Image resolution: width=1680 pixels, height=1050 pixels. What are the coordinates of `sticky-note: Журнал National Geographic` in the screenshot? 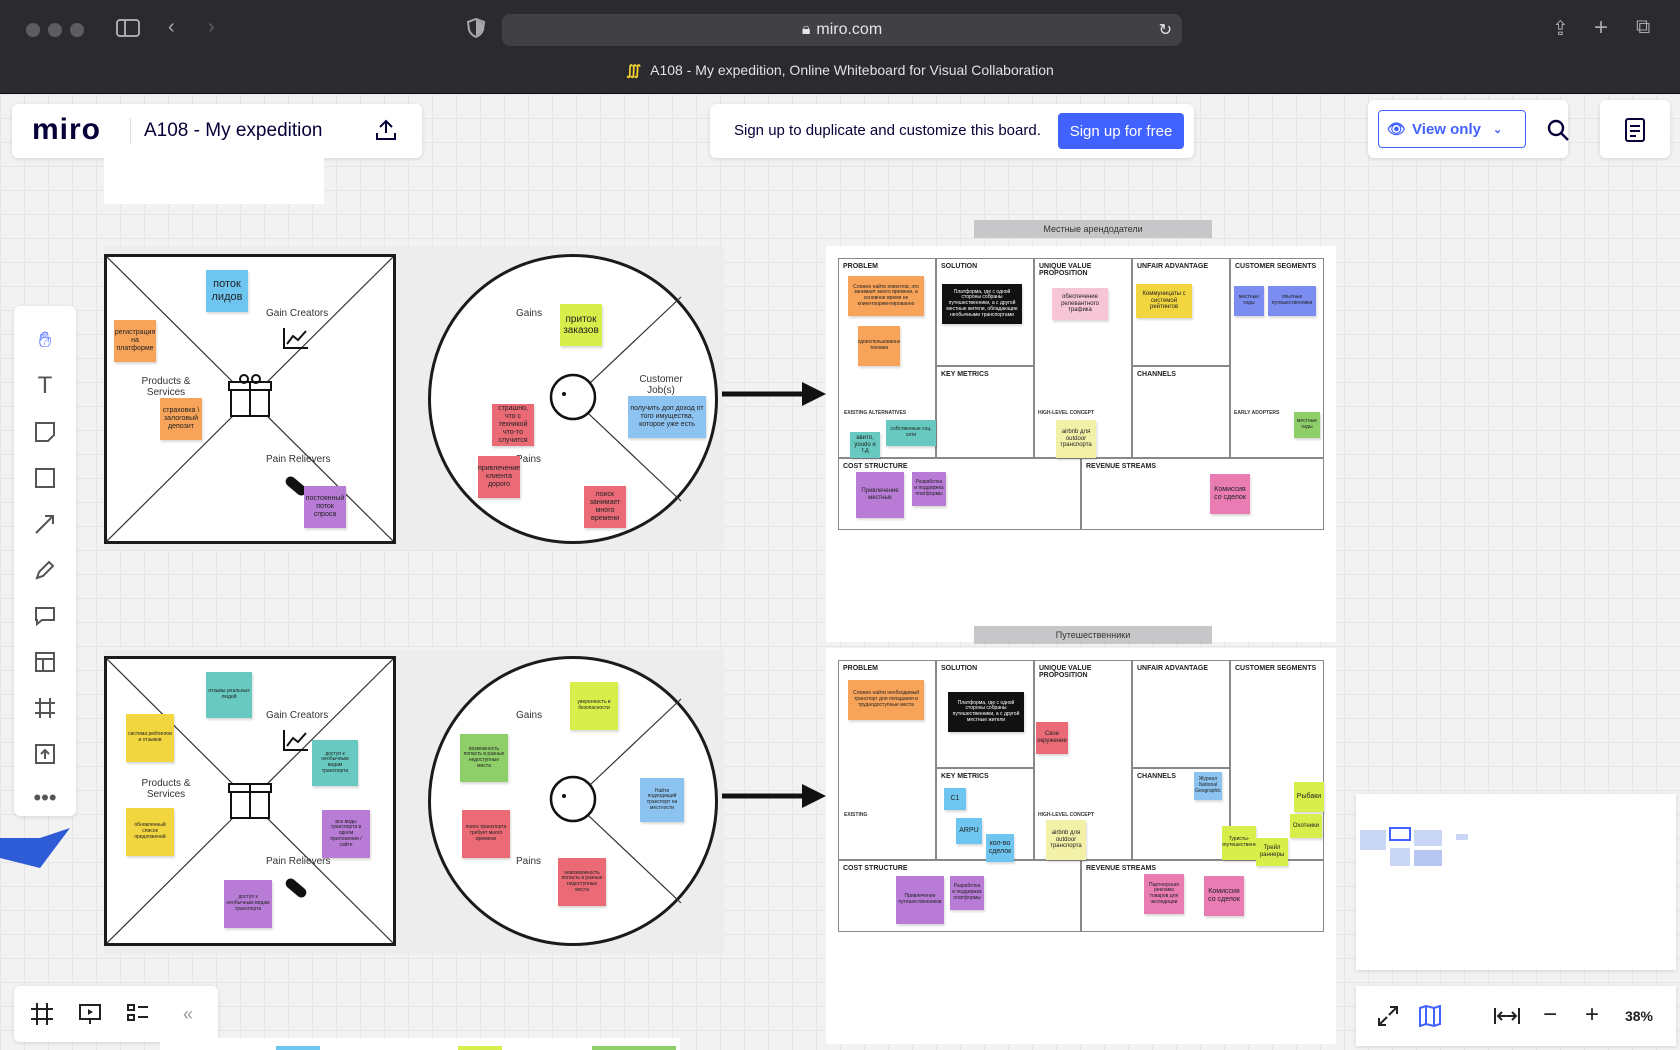 It's located at (1208, 786).